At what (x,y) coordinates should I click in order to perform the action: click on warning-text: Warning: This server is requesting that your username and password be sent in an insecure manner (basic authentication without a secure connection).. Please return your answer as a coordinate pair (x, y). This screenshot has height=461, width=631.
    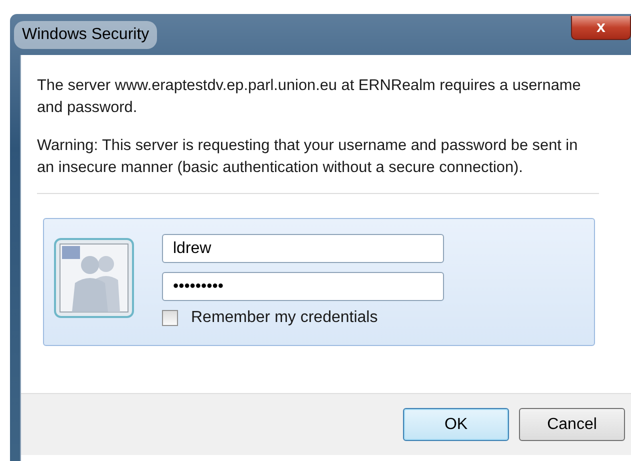
    Looking at the image, I should click on (308, 157).